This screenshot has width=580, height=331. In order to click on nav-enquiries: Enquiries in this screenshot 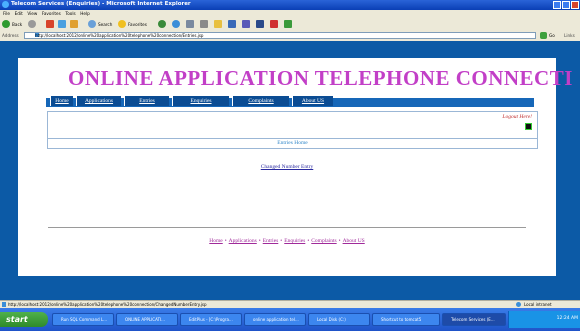, I will do `click(200, 101)`.